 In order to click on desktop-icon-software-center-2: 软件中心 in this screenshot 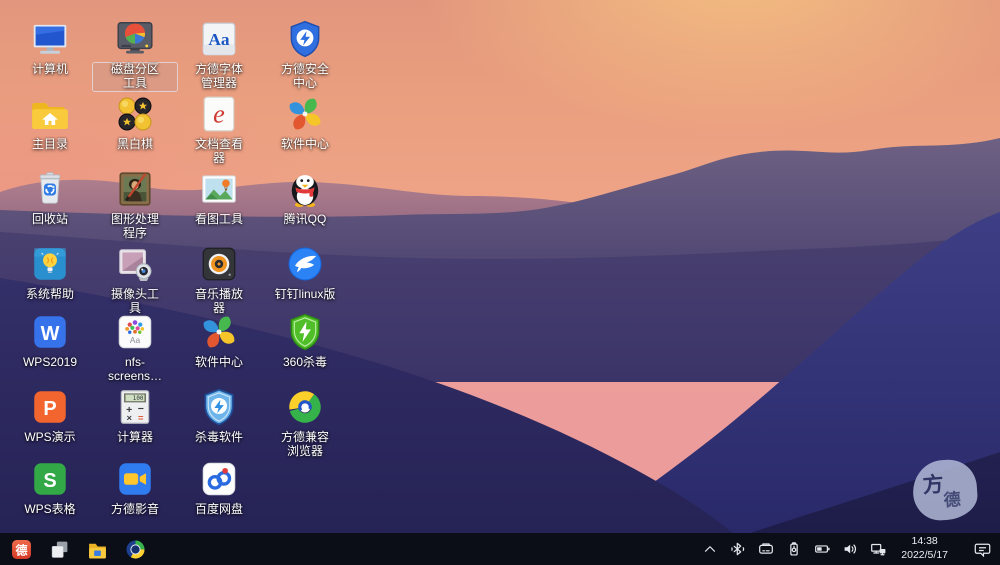, I will do `click(219, 340)`.